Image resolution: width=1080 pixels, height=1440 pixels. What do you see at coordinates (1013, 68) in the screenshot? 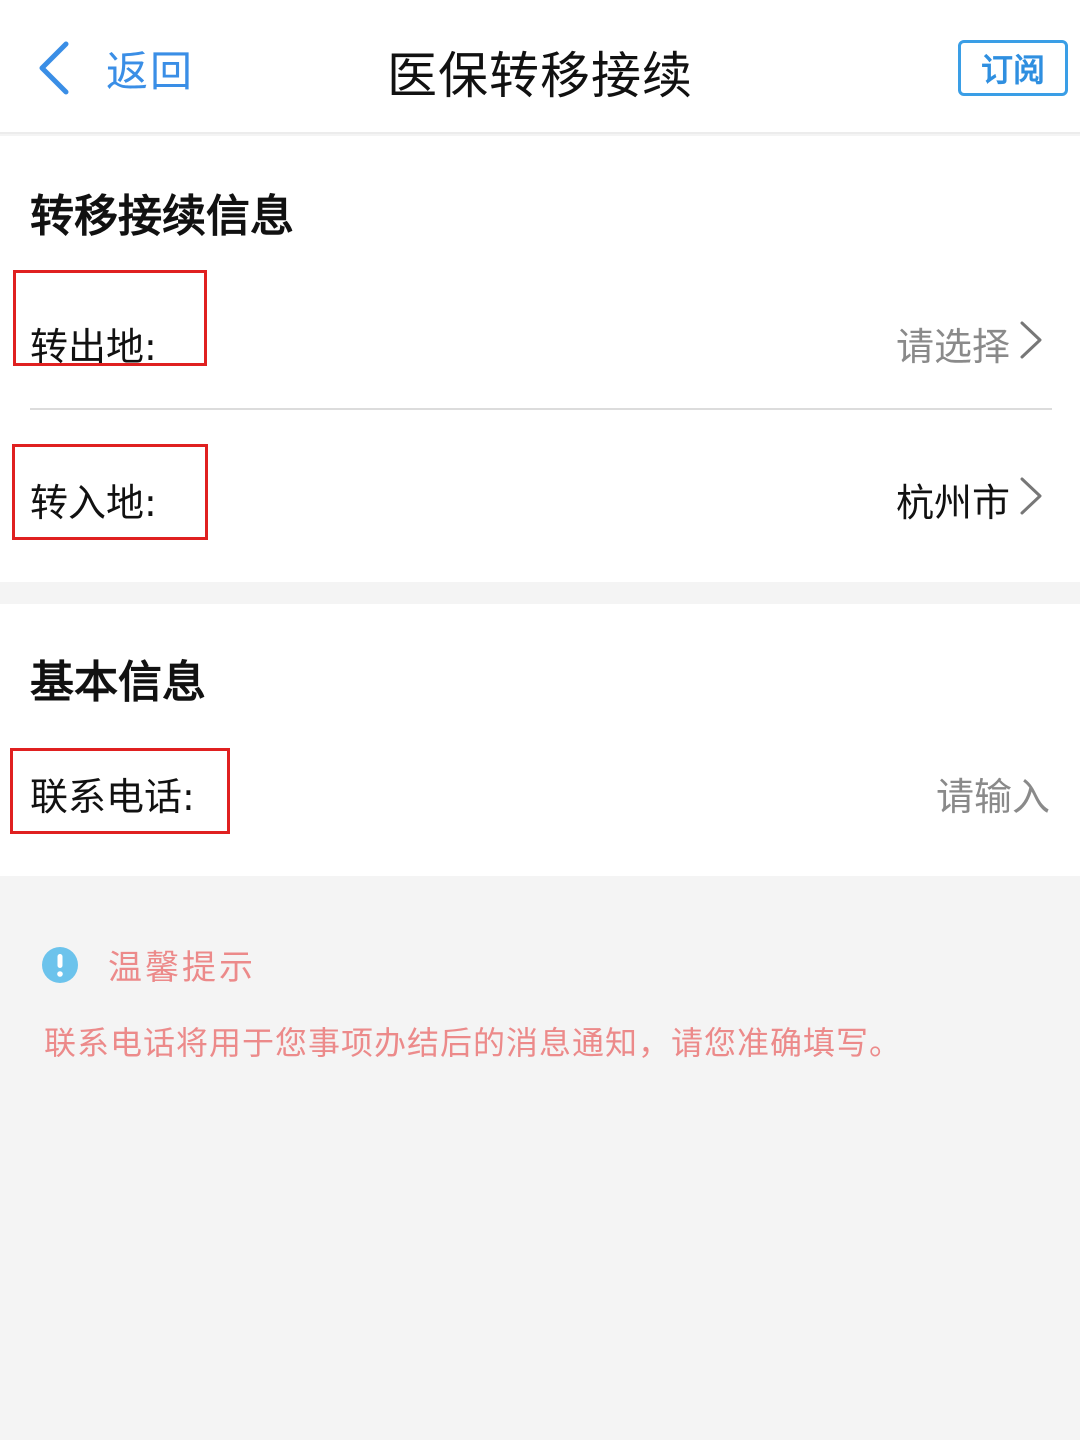
I see `subscribe-button: 订阅` at bounding box center [1013, 68].